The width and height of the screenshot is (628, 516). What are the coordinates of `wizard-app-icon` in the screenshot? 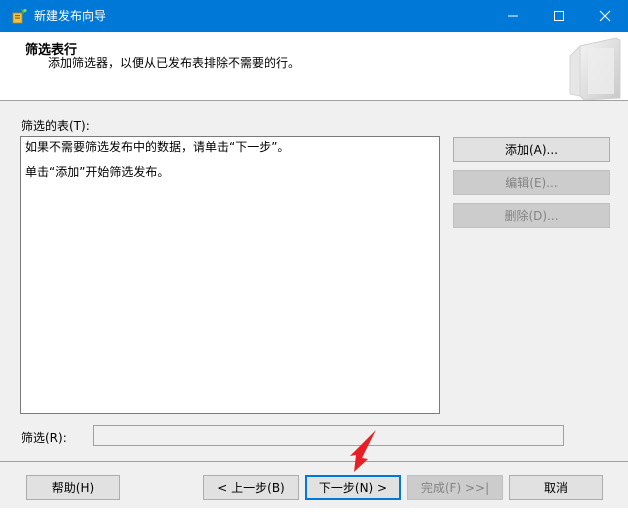 It's located at (19, 16).